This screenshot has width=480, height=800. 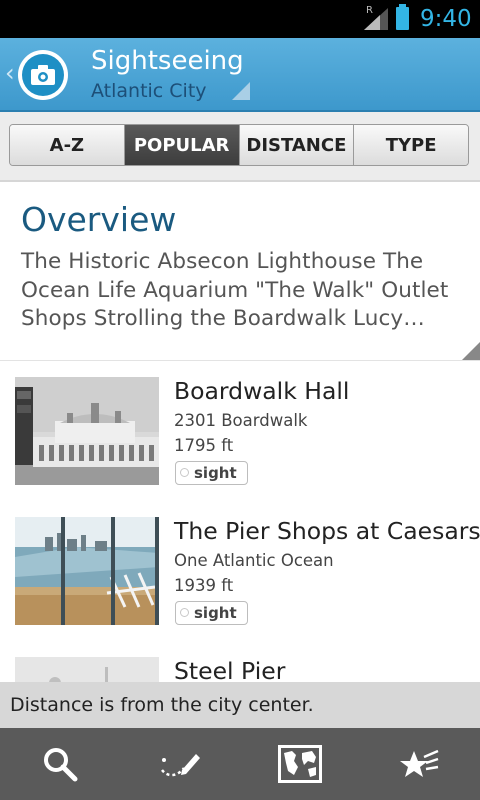 I want to click on sort-tabs-bar: A-Z POPULAR DISTANCE TYPE, so click(x=240, y=147).